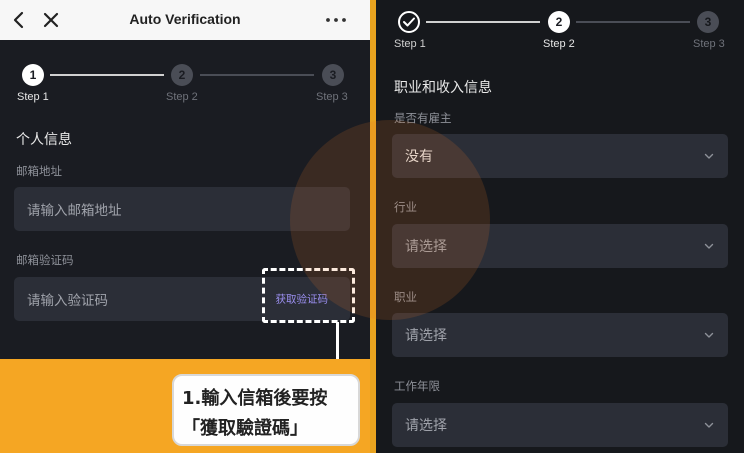 The width and height of the screenshot is (744, 453). I want to click on email-placeholder: 请输入邮箱地址, so click(74, 211).